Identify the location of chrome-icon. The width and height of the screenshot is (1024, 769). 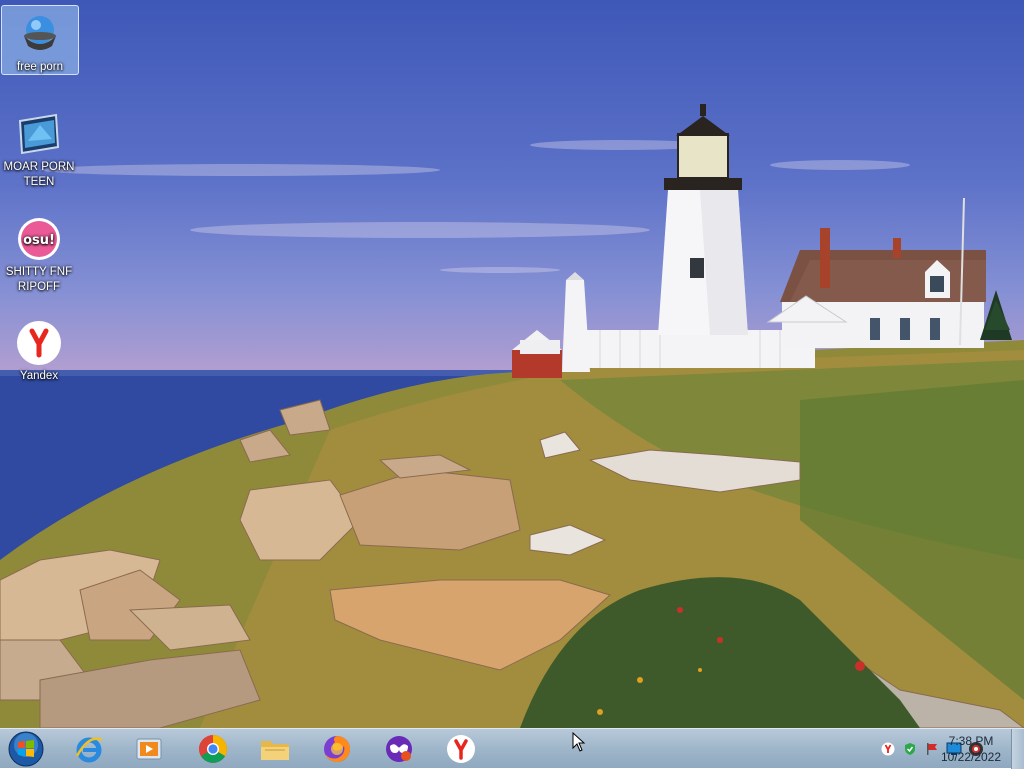
(213, 749).